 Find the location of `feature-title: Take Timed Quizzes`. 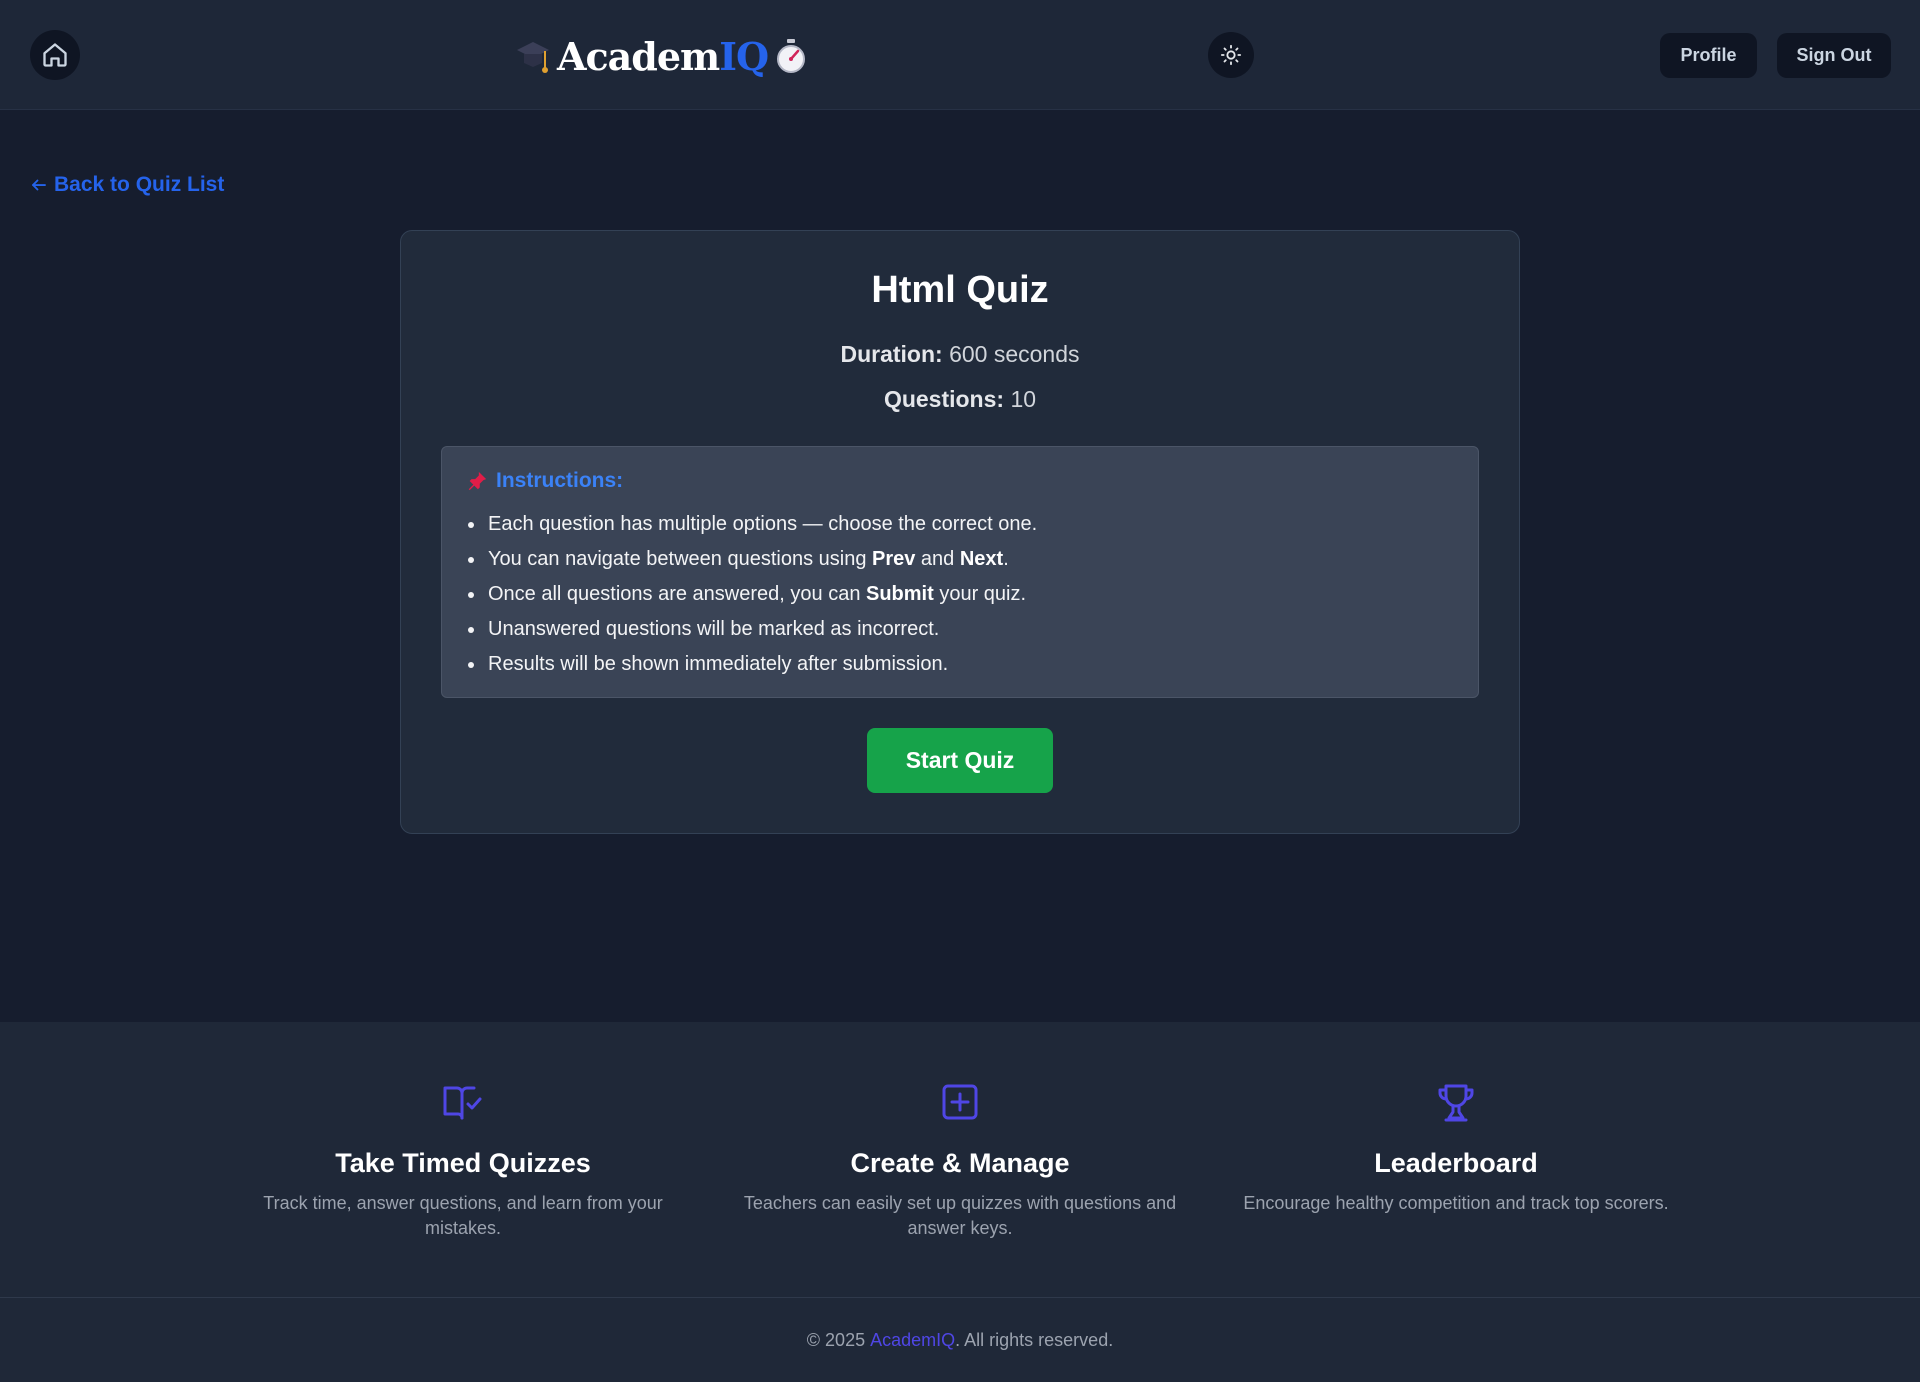

feature-title: Take Timed Quizzes is located at coordinates (463, 1163).